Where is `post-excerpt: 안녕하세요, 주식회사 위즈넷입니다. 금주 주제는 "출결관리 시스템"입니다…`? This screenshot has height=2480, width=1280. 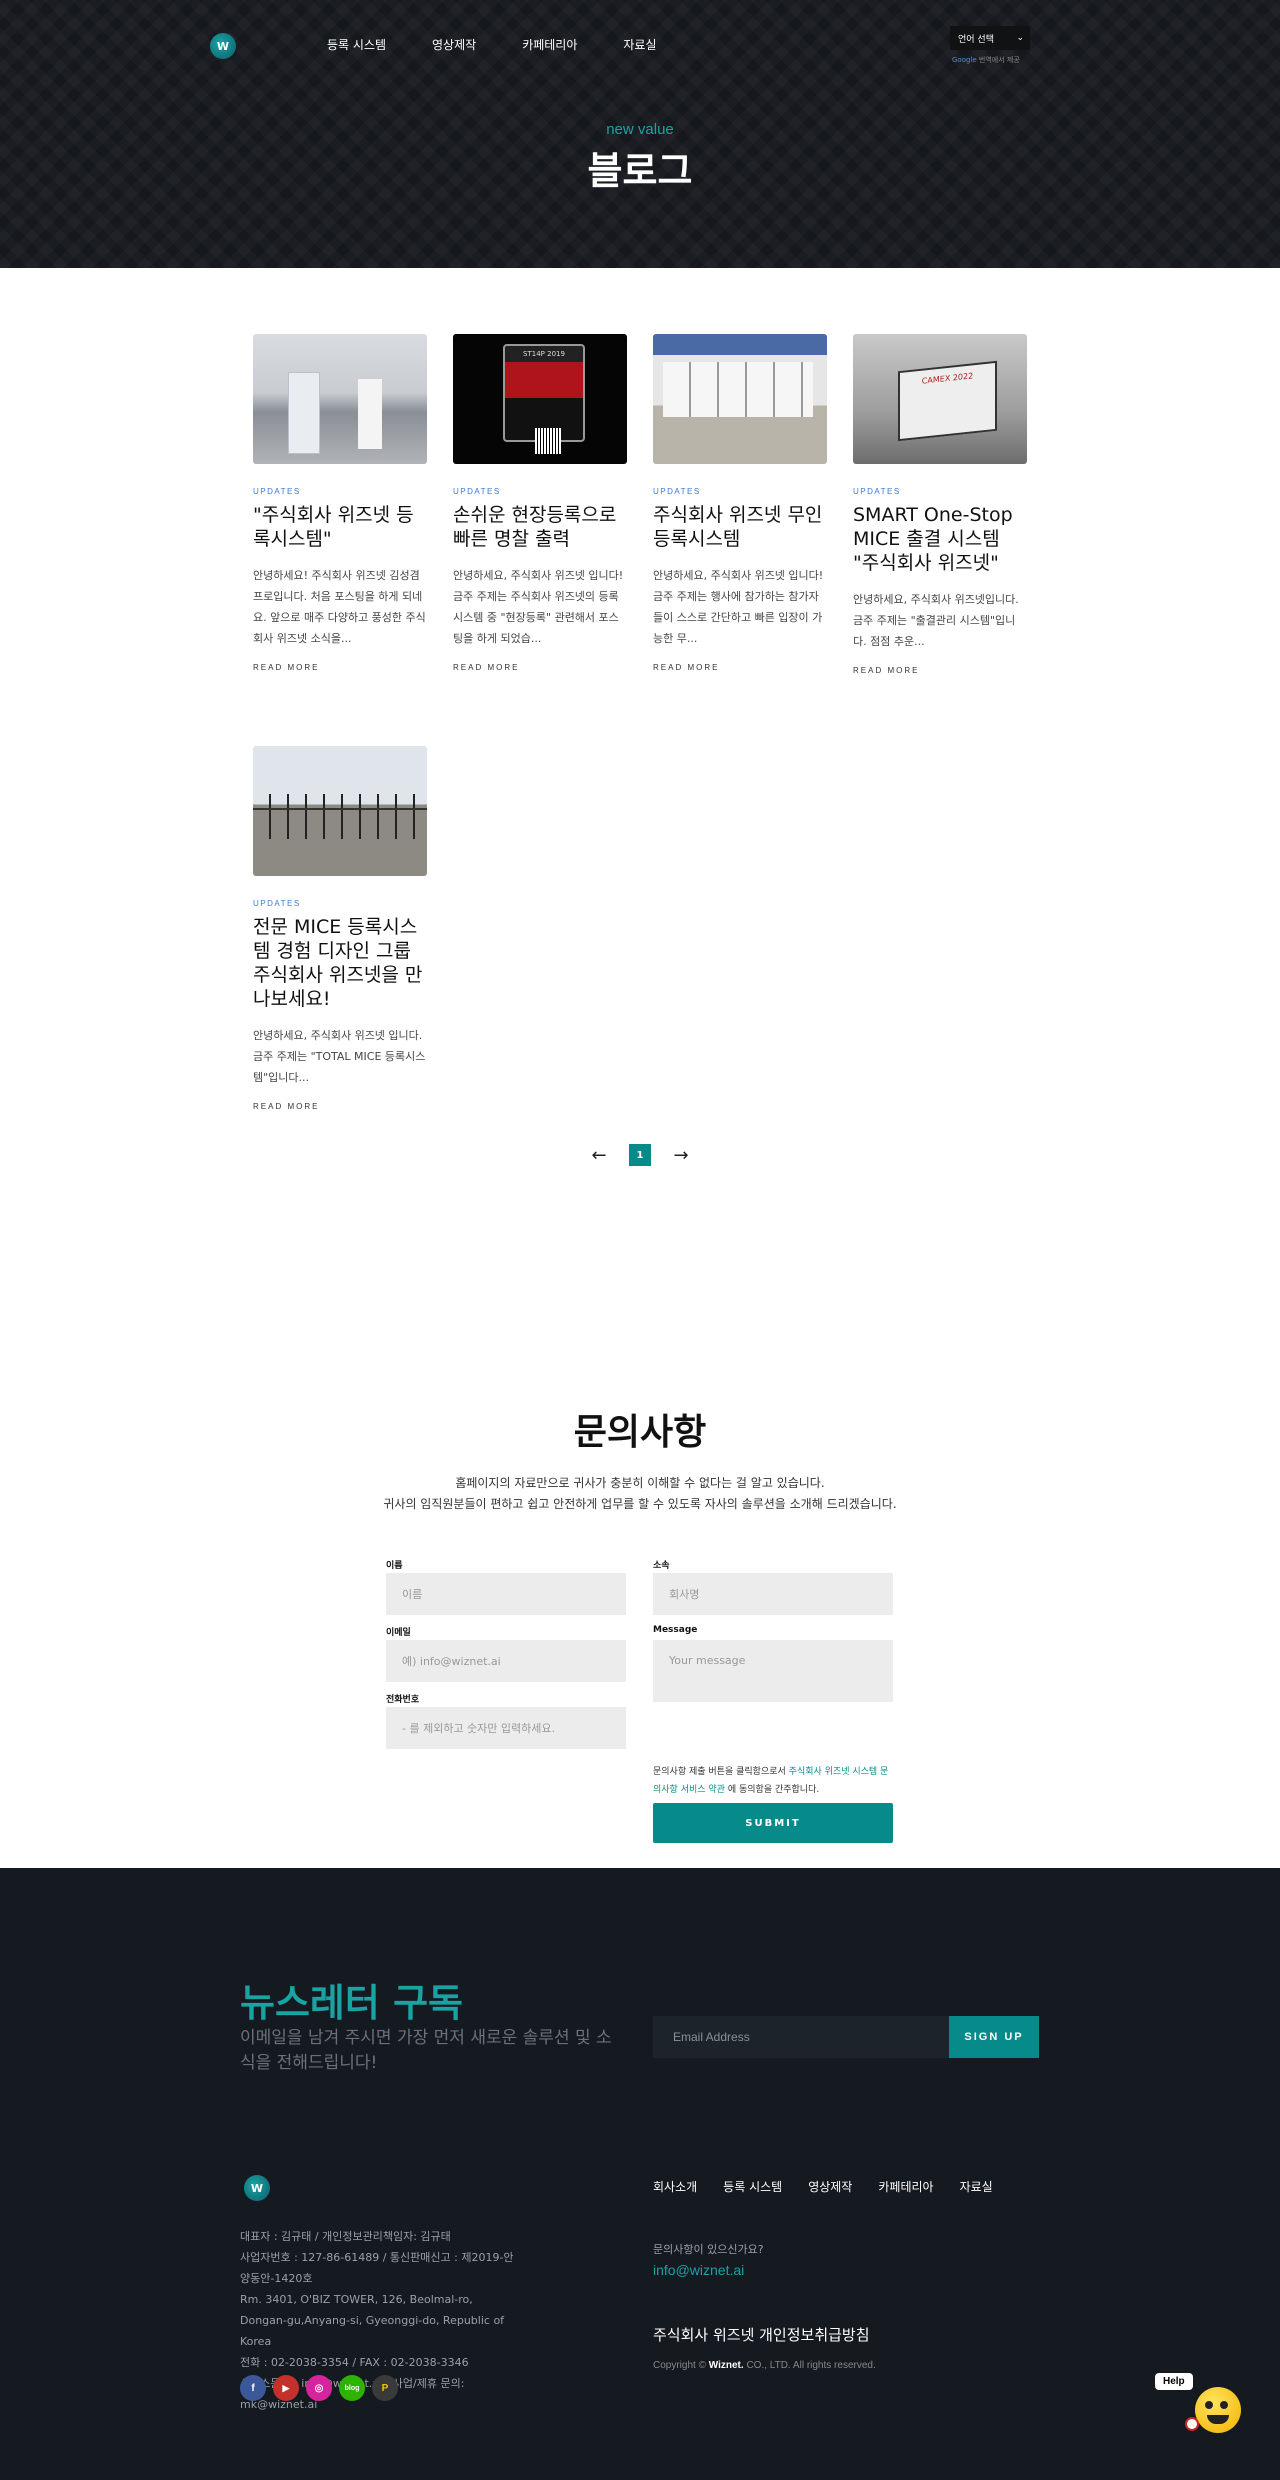
post-excerpt: 안녕하세요, 주식회사 위즈넷입니다. 금주 주제는 "출결관리 시스템"입니다… is located at coordinates (936, 620).